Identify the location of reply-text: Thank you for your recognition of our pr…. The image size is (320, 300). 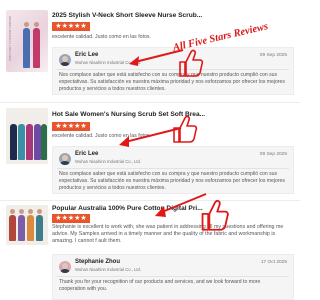
(160, 285).